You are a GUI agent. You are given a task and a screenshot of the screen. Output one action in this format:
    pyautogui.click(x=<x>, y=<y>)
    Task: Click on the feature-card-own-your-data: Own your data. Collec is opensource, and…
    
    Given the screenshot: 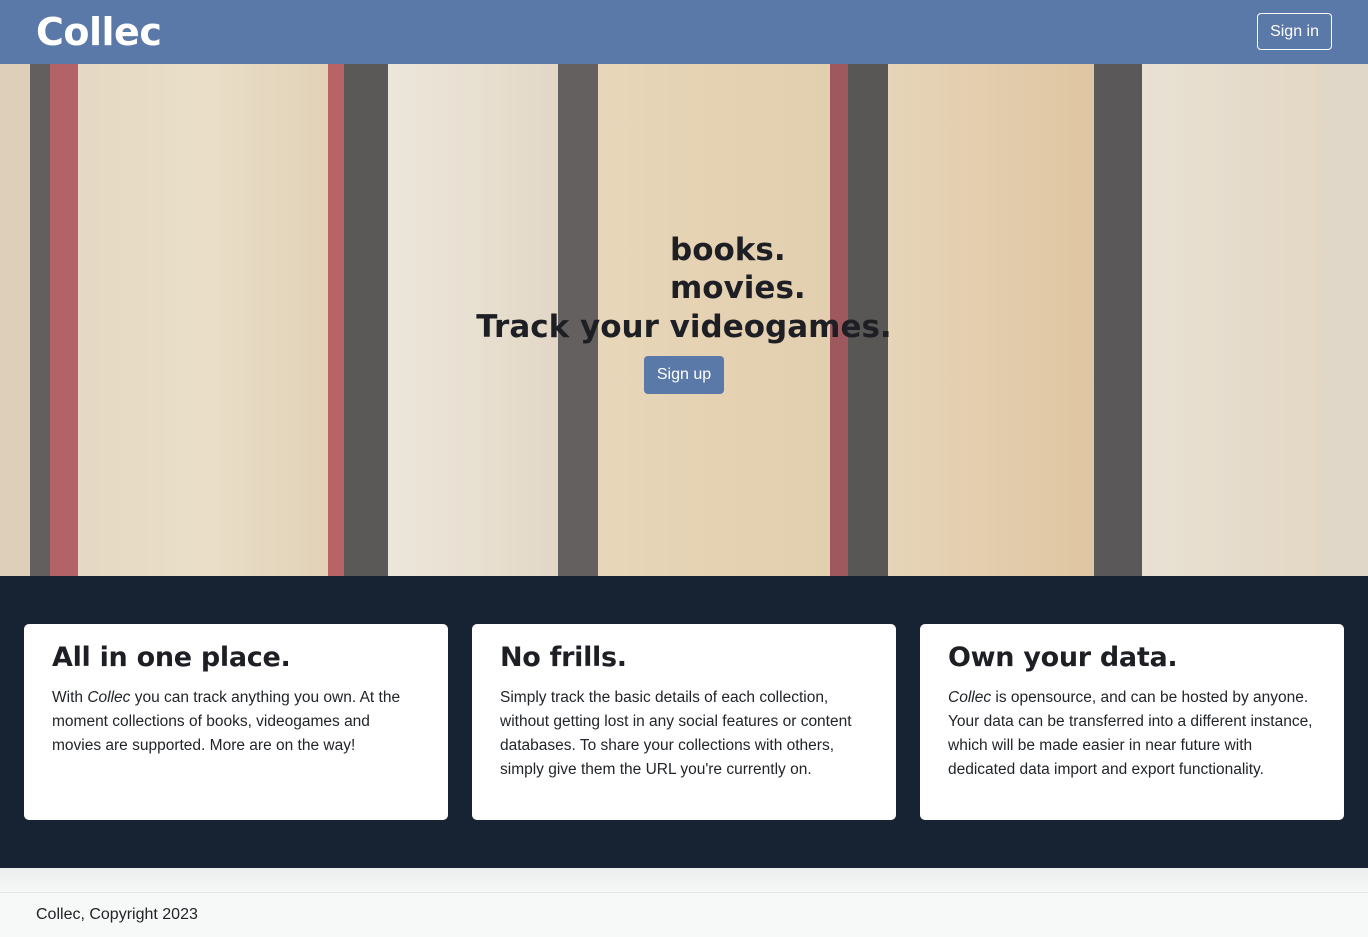 What is the action you would take?
    pyautogui.click(x=1132, y=722)
    